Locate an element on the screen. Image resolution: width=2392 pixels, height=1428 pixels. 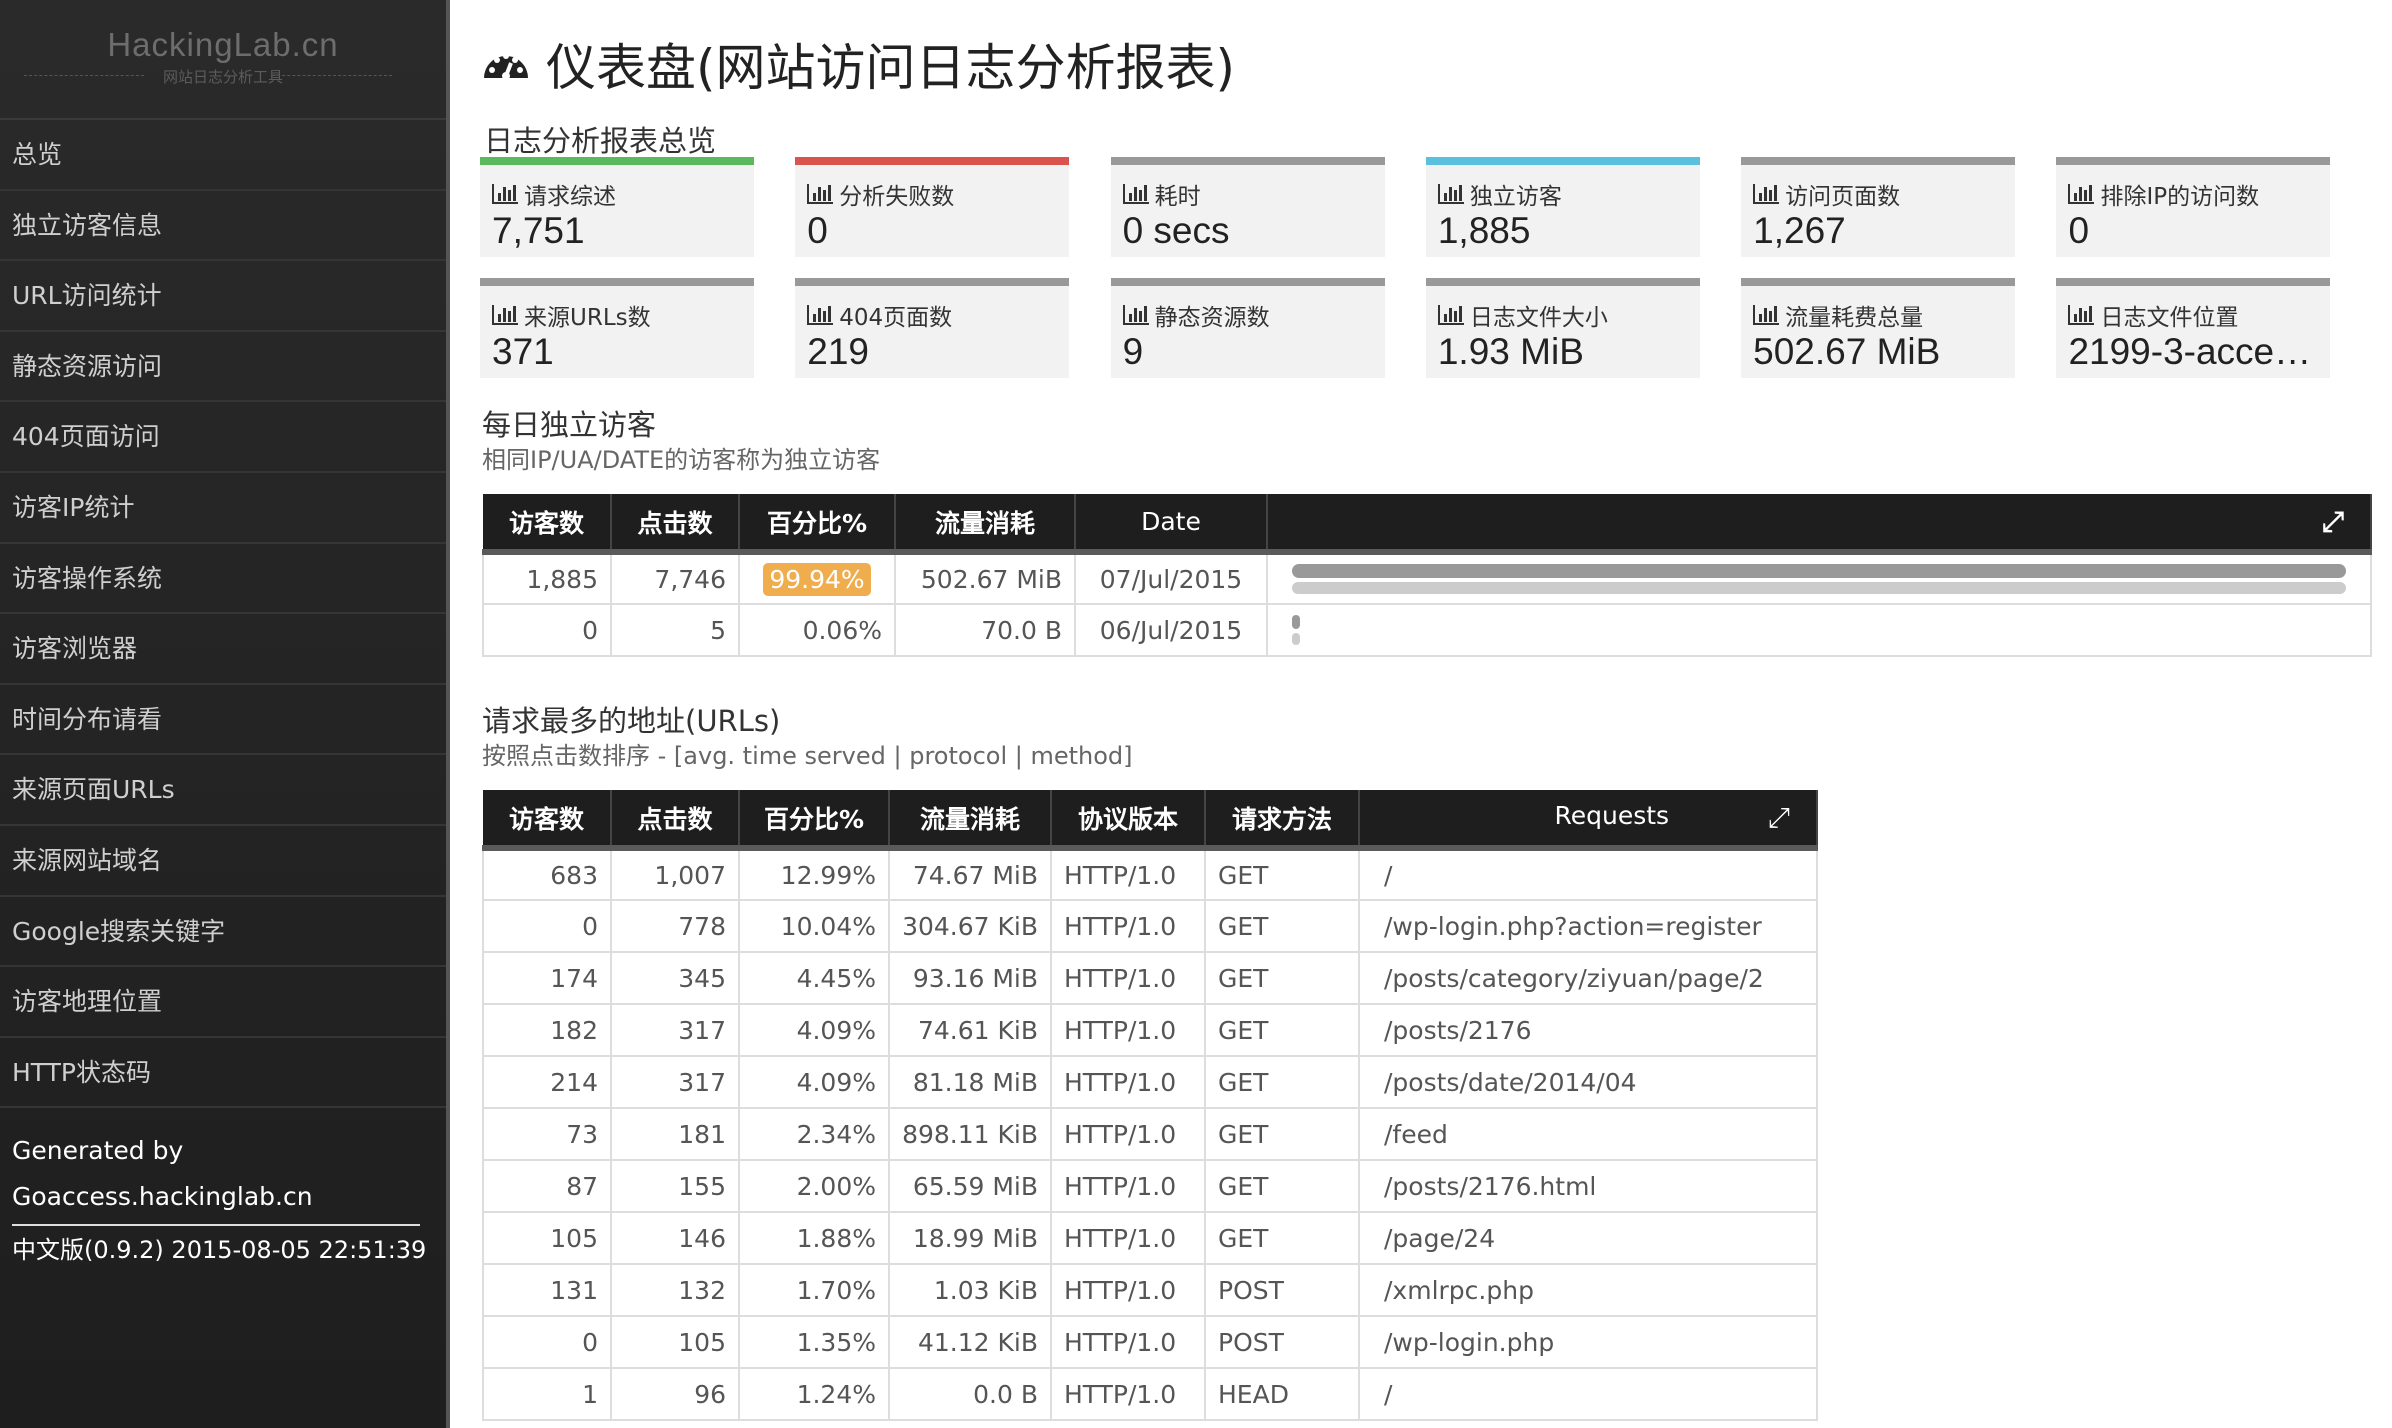
sidebar-item: 访客操作系统 is located at coordinates (223, 579).